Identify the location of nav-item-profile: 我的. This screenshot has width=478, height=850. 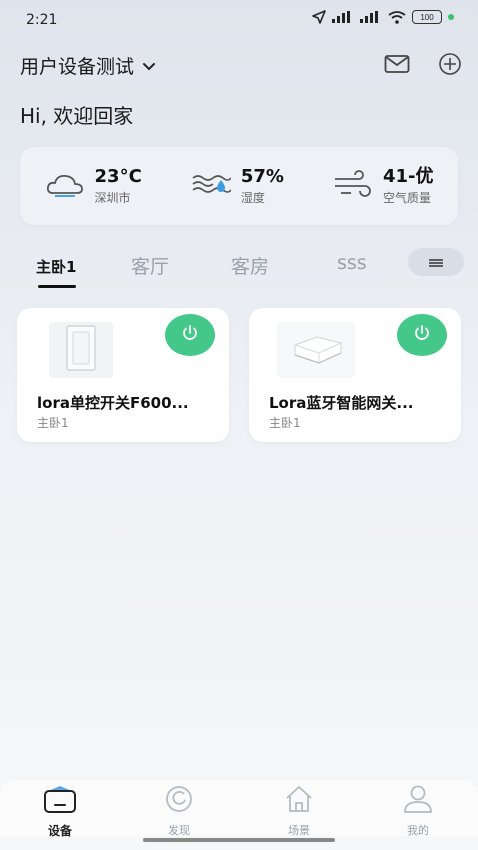
(418, 811).